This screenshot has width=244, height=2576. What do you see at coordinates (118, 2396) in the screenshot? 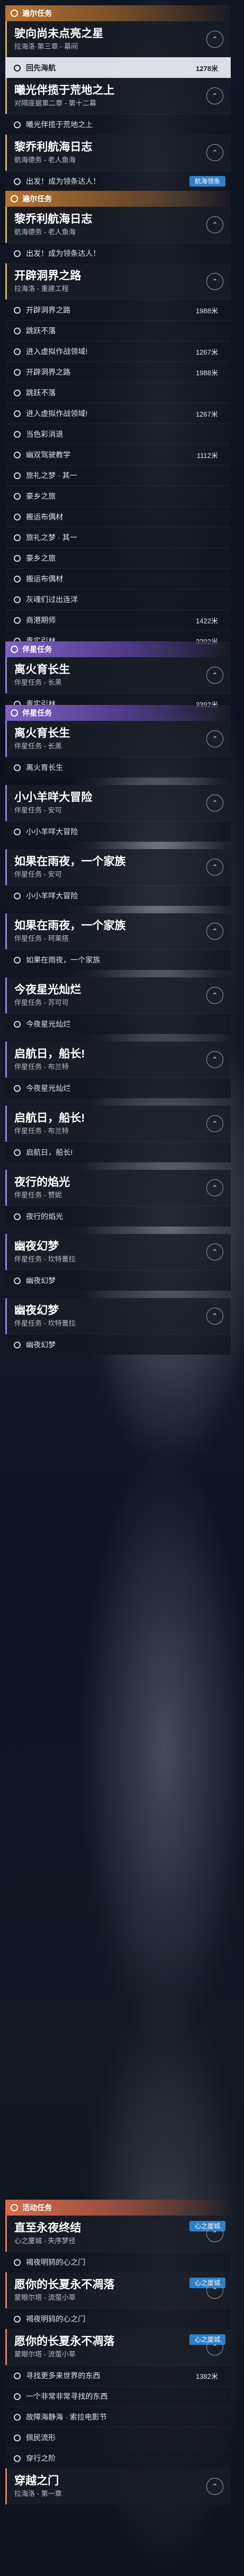
I see `quest-step: 一个非常非常寻找的东西` at bounding box center [118, 2396].